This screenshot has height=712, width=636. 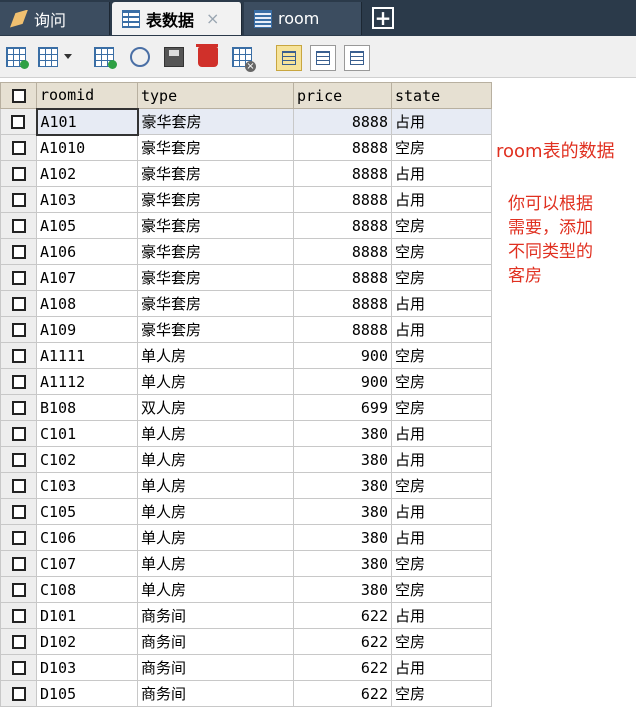 What do you see at coordinates (87, 667) in the screenshot?
I see `cell-roomid: D103` at bounding box center [87, 667].